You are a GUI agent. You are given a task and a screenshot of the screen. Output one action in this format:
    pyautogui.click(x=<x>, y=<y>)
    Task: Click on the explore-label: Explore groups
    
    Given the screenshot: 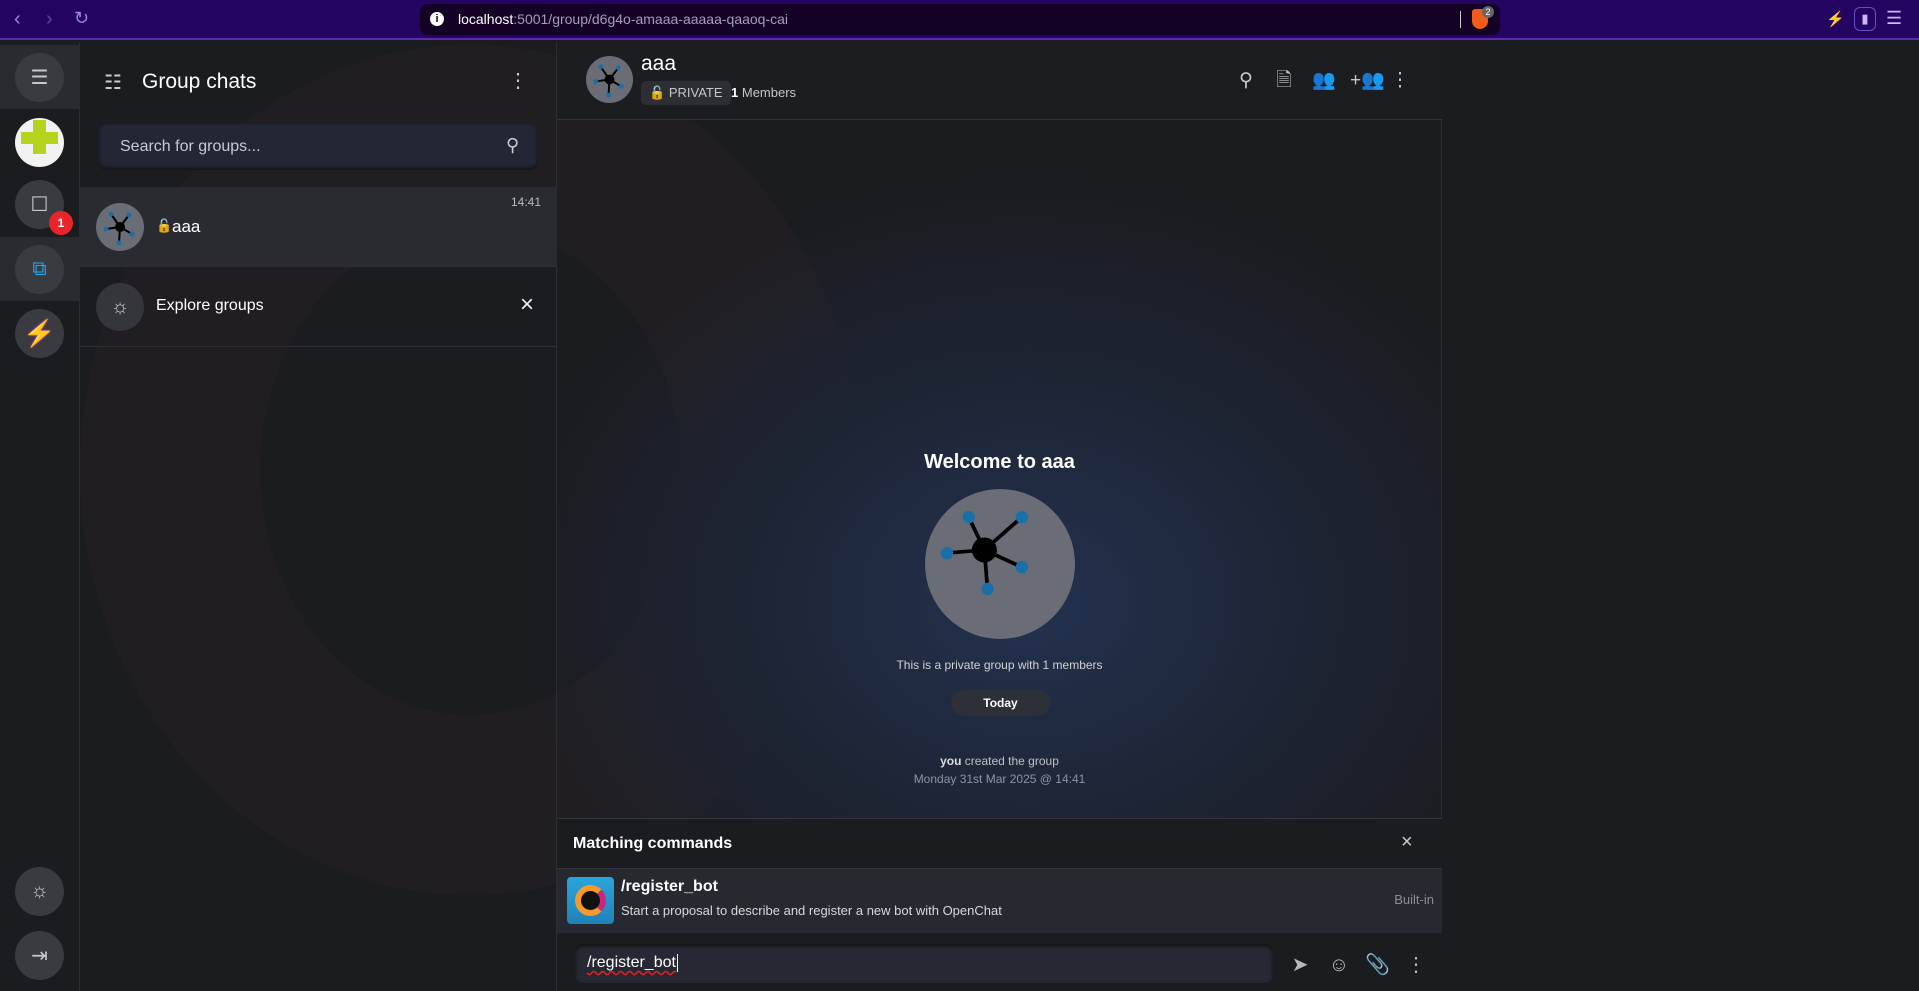 What is the action you would take?
    pyautogui.click(x=210, y=305)
    